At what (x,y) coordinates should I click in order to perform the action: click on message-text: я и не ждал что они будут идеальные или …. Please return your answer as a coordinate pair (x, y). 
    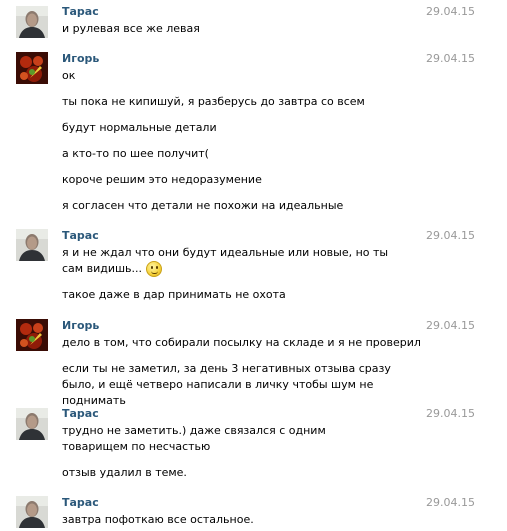
    Looking at the image, I should click on (232, 261).